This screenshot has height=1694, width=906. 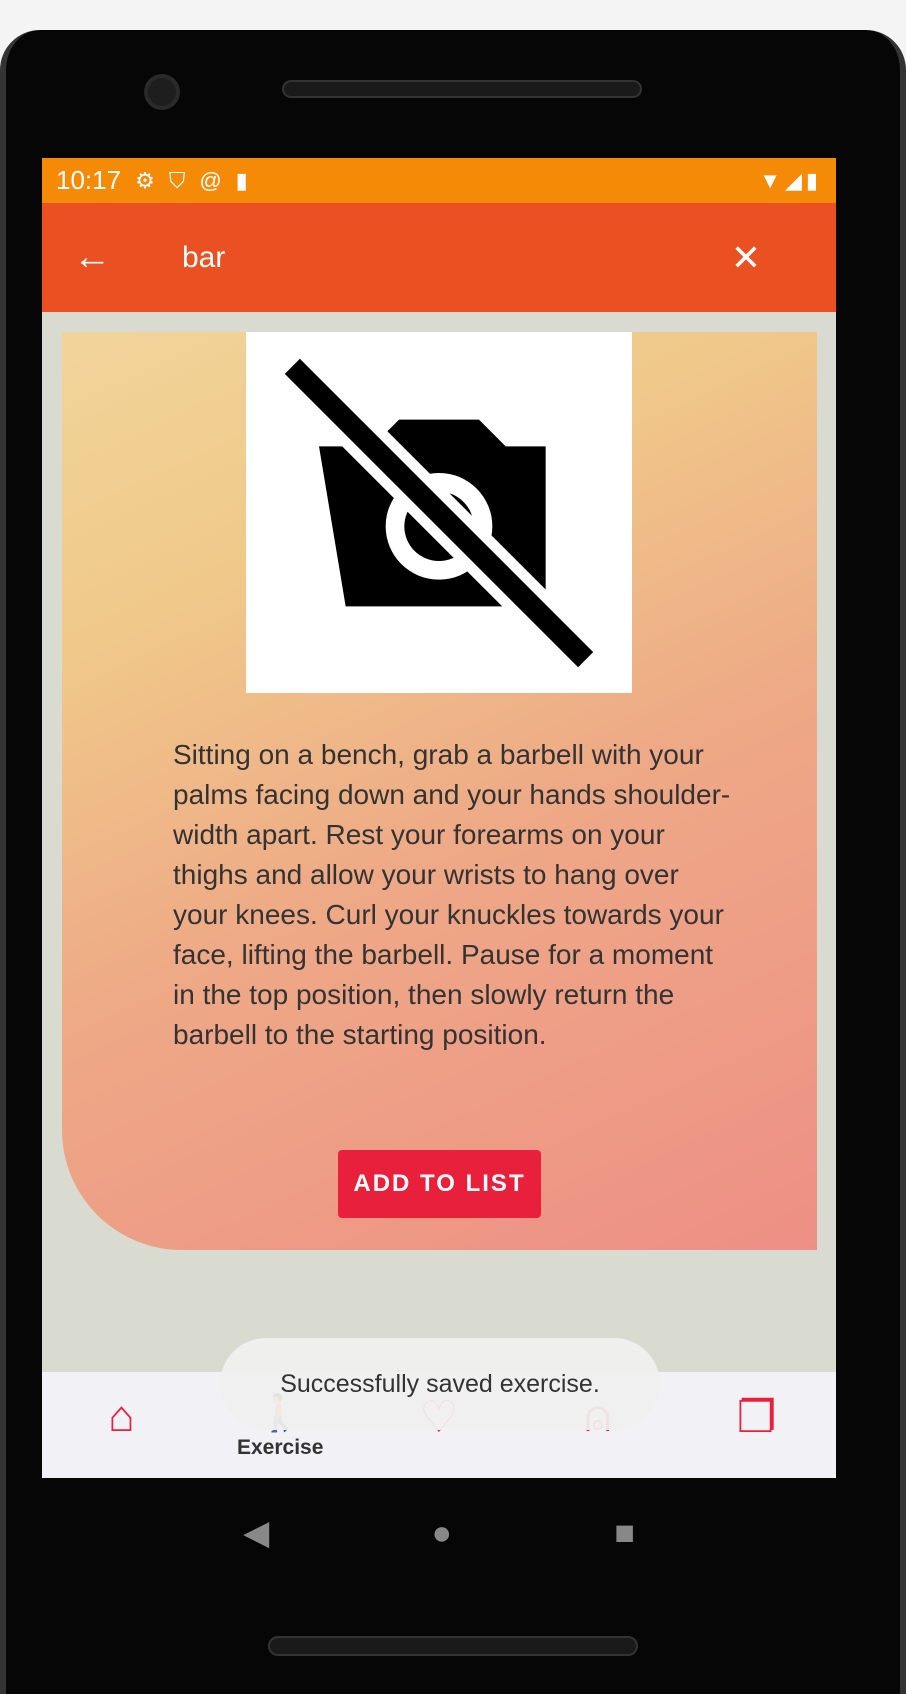 What do you see at coordinates (145, 180) in the screenshot?
I see `gear-icon: ⚙` at bounding box center [145, 180].